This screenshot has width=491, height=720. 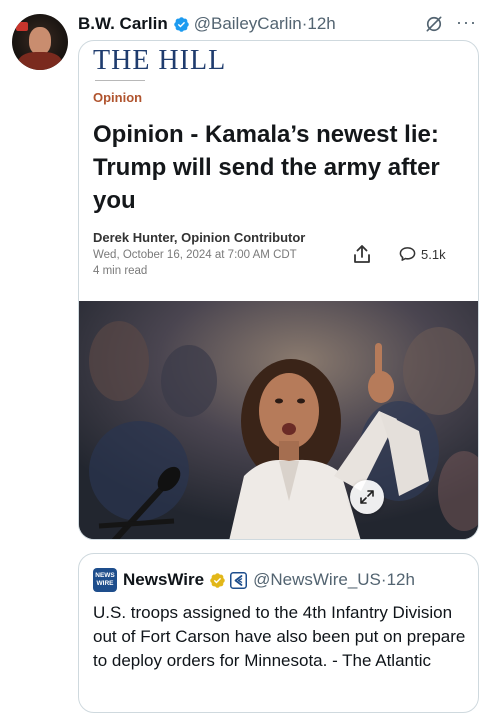 I want to click on quoted-author-avatar: NEWS WIRE, so click(x=105, y=580).